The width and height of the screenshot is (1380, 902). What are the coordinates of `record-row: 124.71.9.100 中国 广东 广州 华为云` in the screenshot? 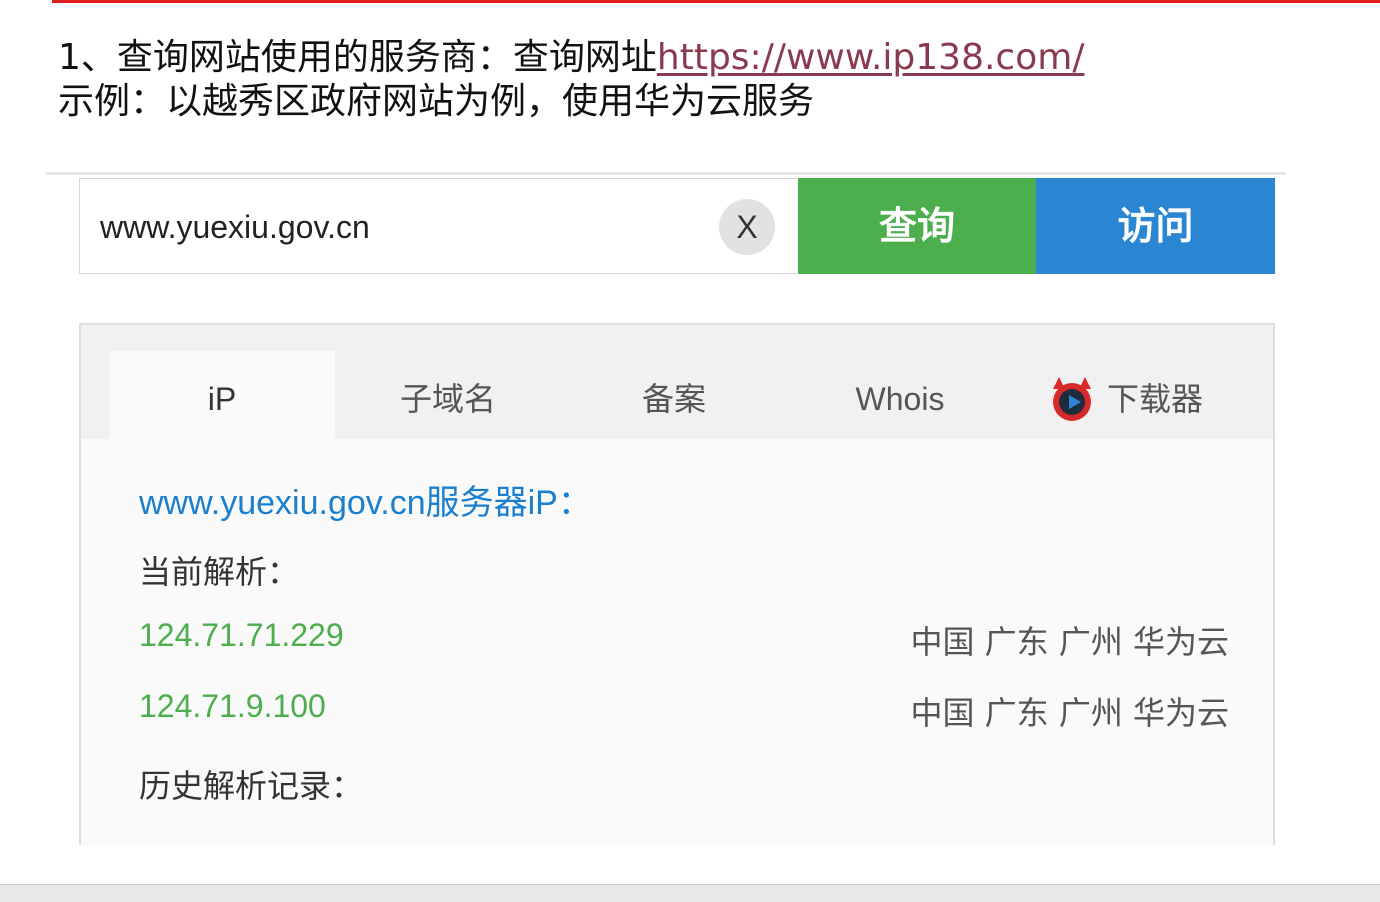 It's located at (684, 711).